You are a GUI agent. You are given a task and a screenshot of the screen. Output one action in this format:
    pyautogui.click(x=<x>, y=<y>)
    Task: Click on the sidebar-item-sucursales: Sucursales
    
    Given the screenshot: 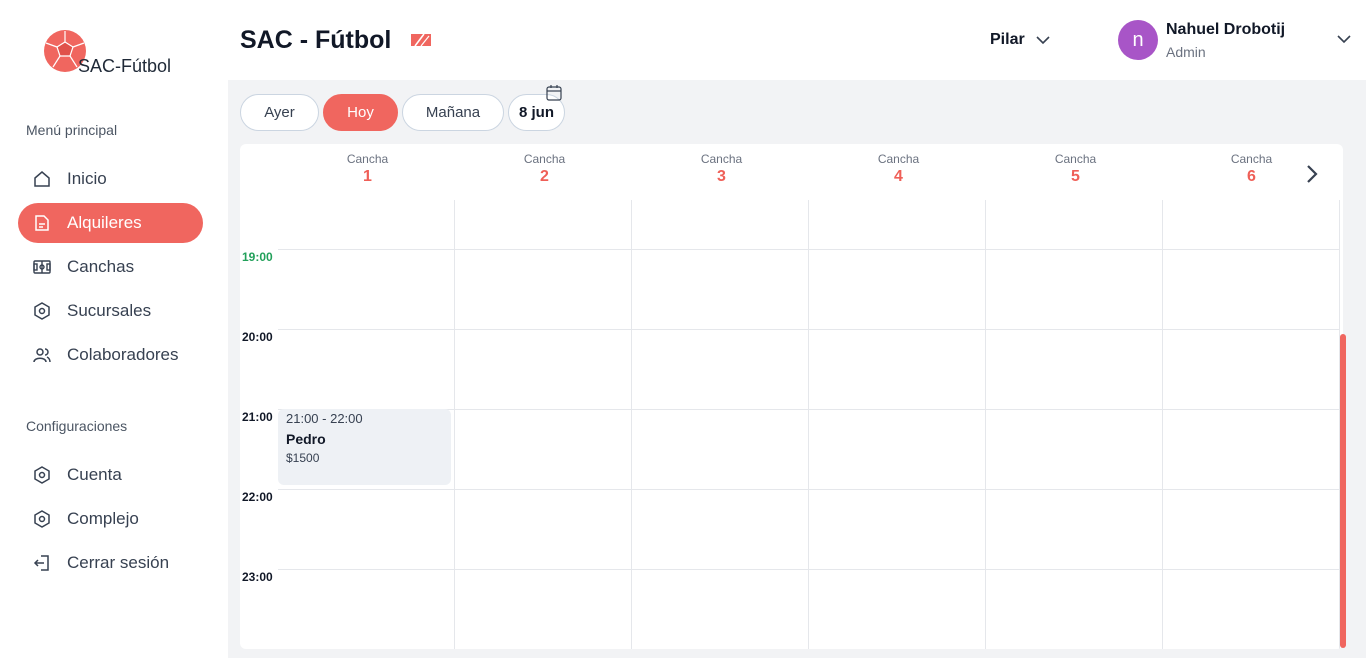 What is the action you would take?
    pyautogui.click(x=110, y=311)
    